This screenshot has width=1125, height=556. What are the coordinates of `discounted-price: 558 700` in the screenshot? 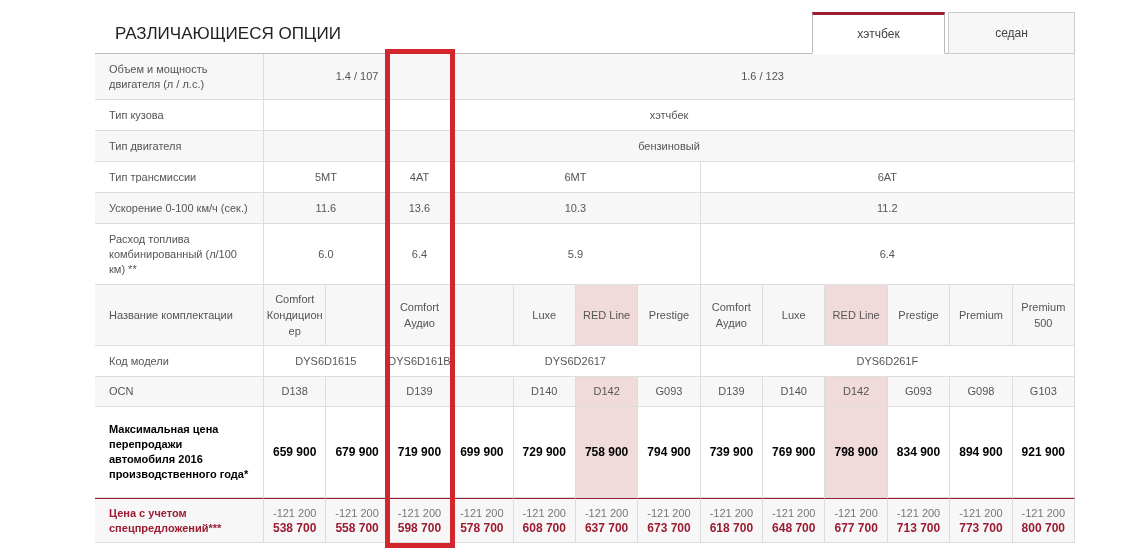 It's located at (357, 528).